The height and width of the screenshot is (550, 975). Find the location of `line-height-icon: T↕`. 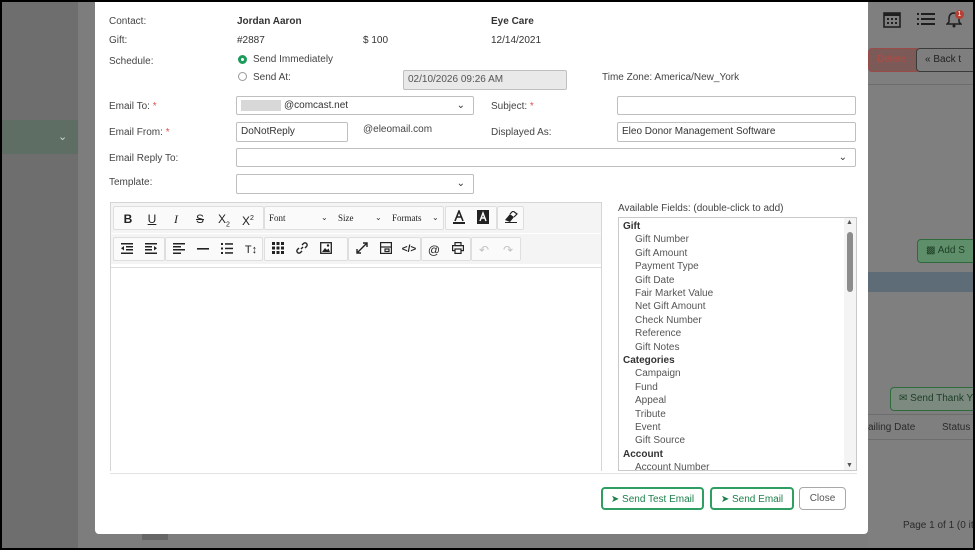

line-height-icon: T↕ is located at coordinates (251, 250).